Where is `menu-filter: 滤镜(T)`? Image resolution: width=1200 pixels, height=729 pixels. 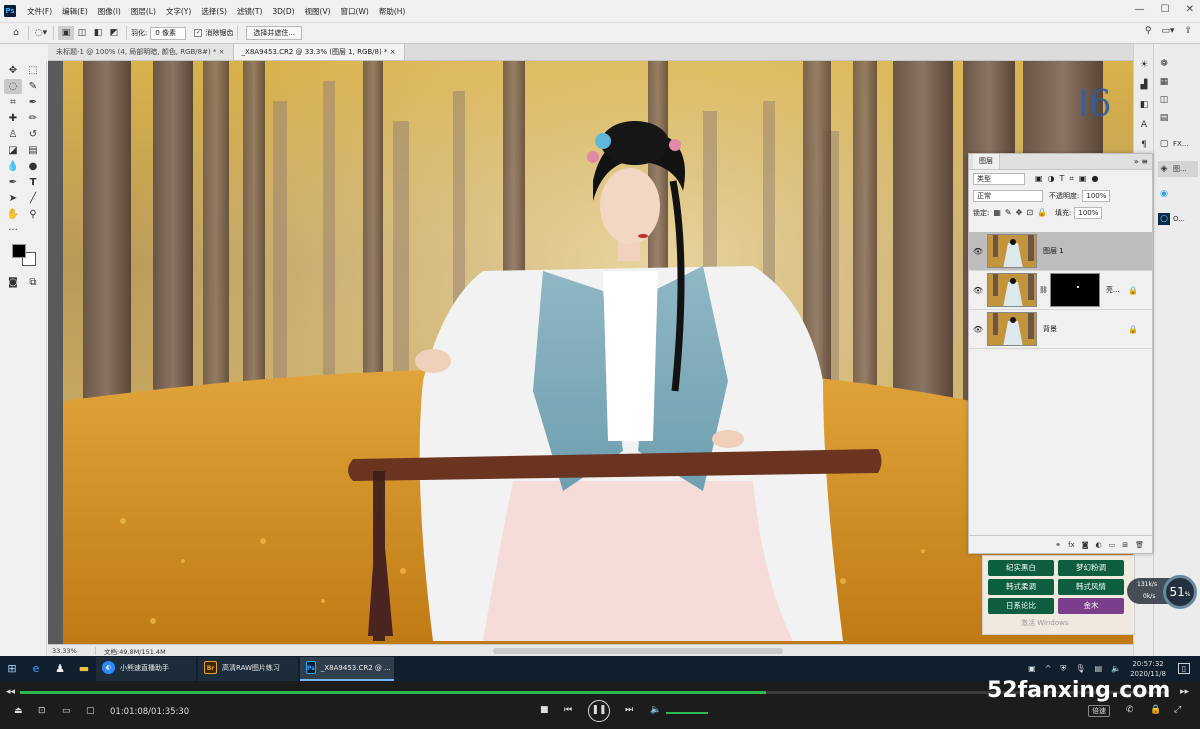
menu-filter: 滤镜(T) is located at coordinates (249, 11).